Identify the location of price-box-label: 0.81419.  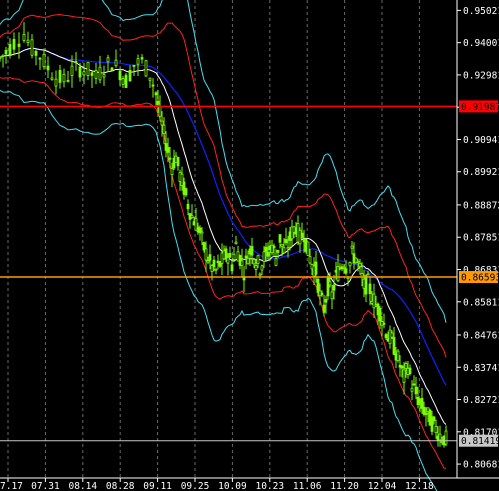
(480, 441).